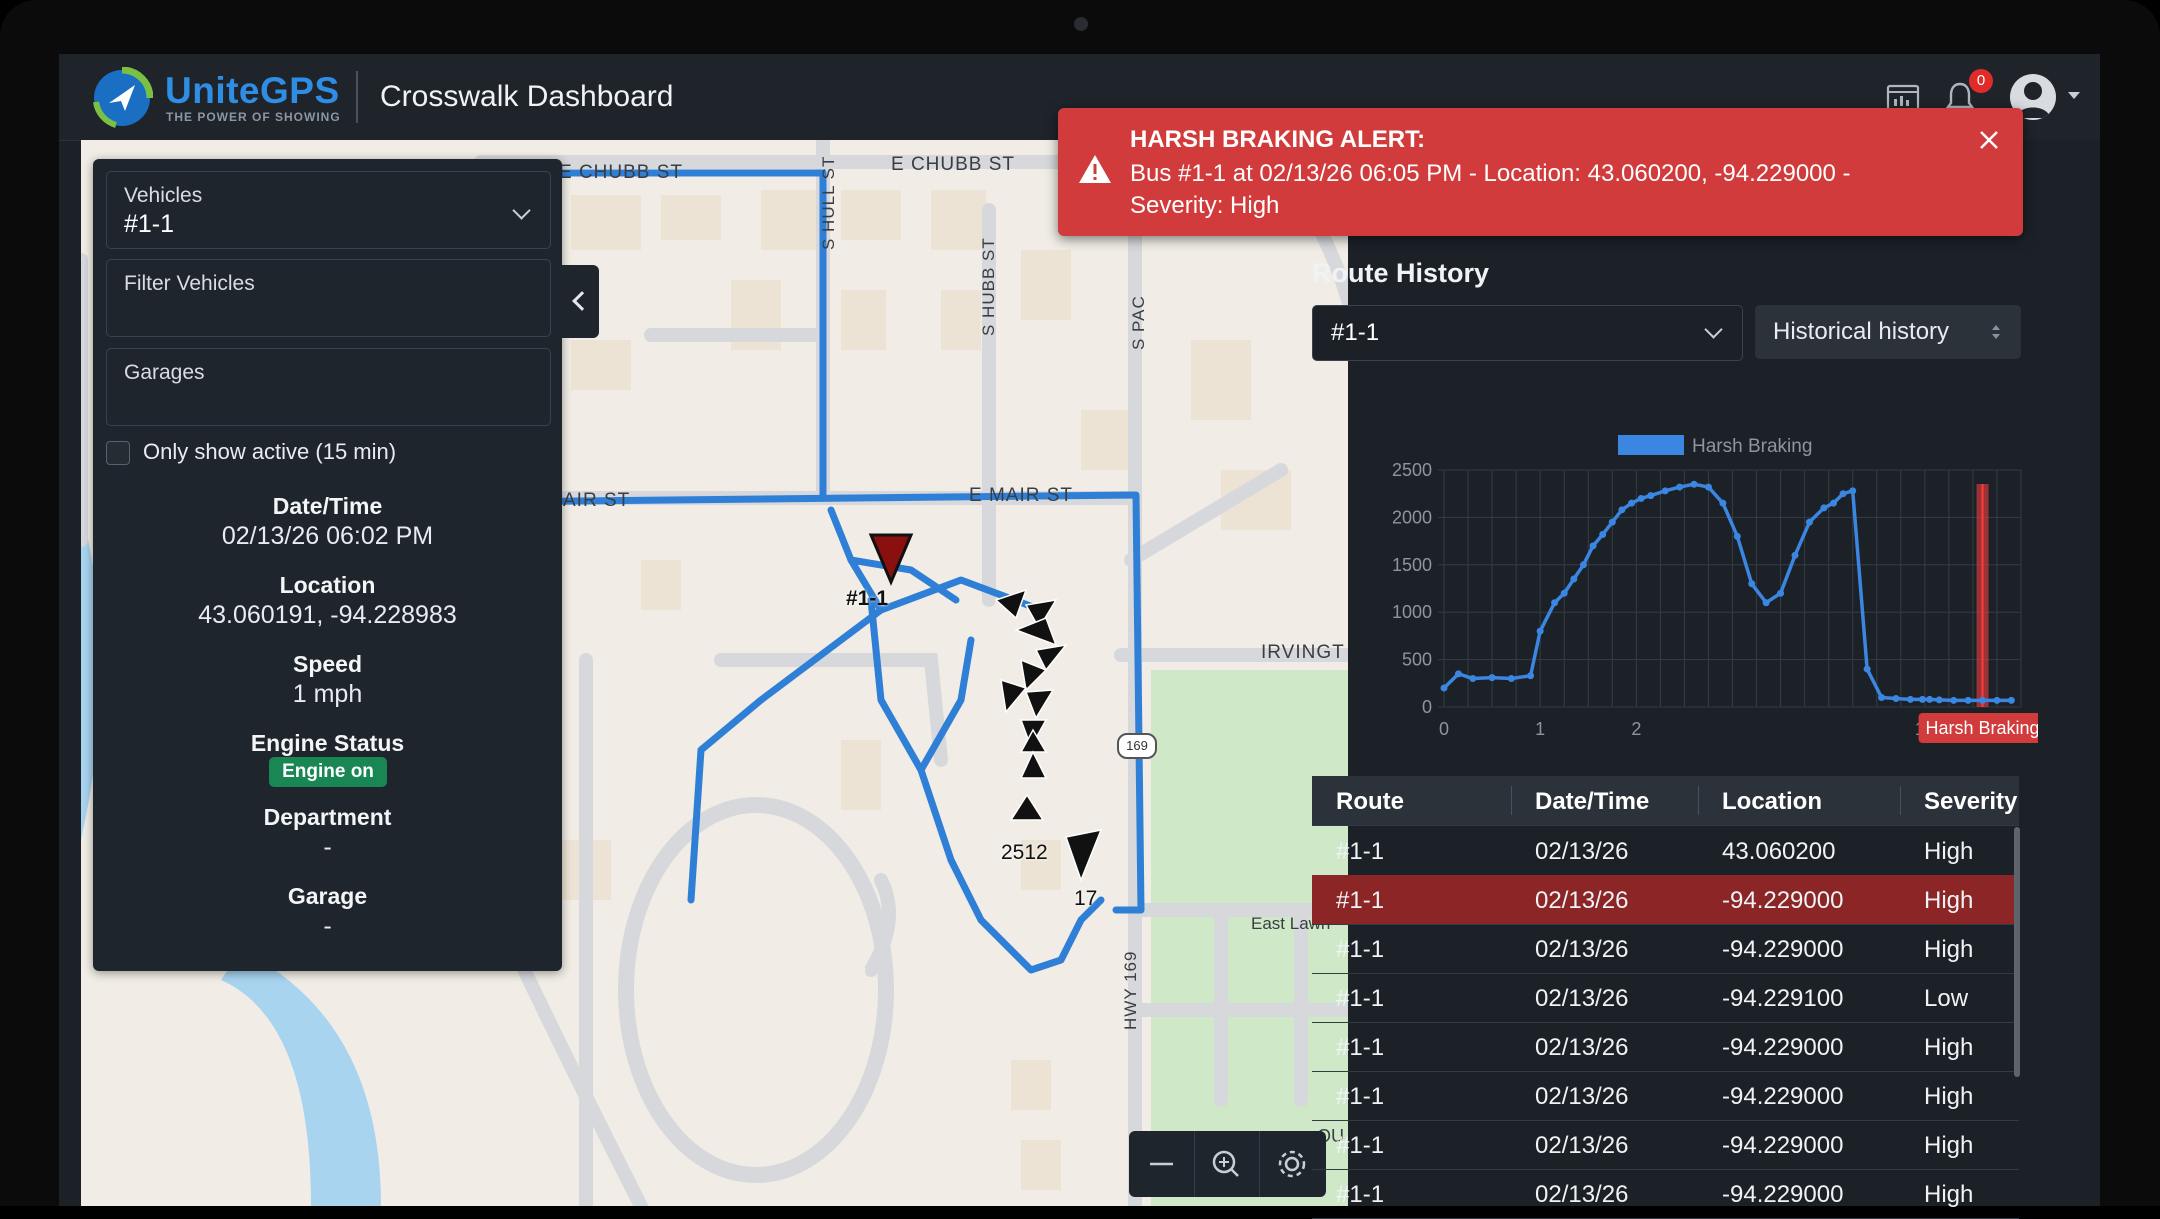 This screenshot has width=2160, height=1219. I want to click on column-header: Severity, so click(1970, 802).